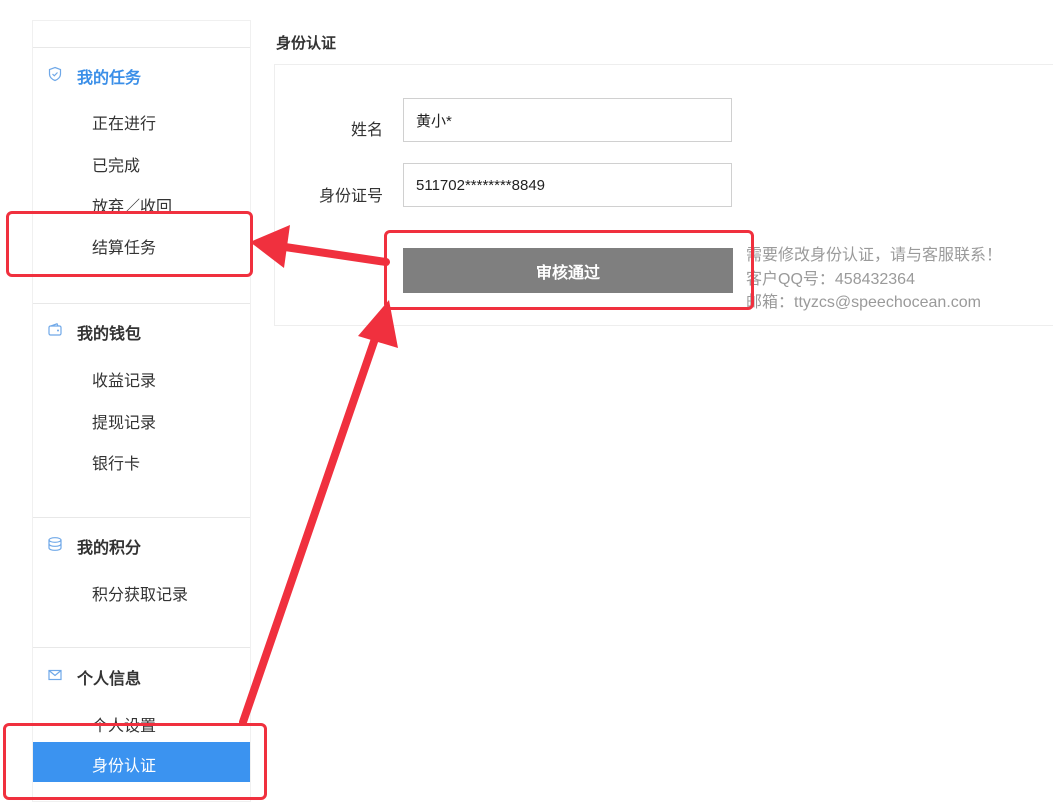  What do you see at coordinates (270, 246) in the screenshot?
I see `arrowhead-settlement` at bounding box center [270, 246].